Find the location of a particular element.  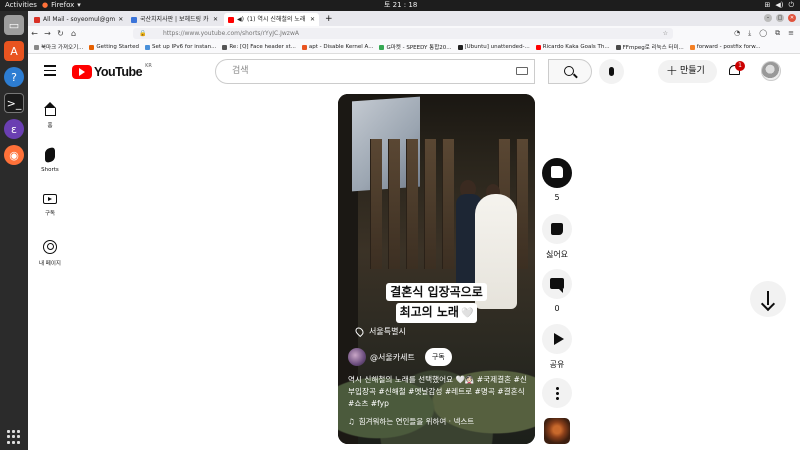

channel-avatar is located at coordinates (357, 357).